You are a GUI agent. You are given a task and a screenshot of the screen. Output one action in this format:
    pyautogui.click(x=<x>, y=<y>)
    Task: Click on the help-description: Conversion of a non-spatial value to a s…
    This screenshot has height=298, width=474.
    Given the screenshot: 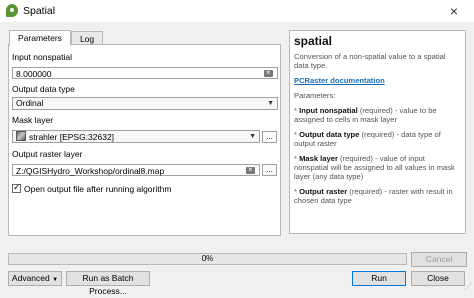 What is the action you would take?
    pyautogui.click(x=370, y=61)
    